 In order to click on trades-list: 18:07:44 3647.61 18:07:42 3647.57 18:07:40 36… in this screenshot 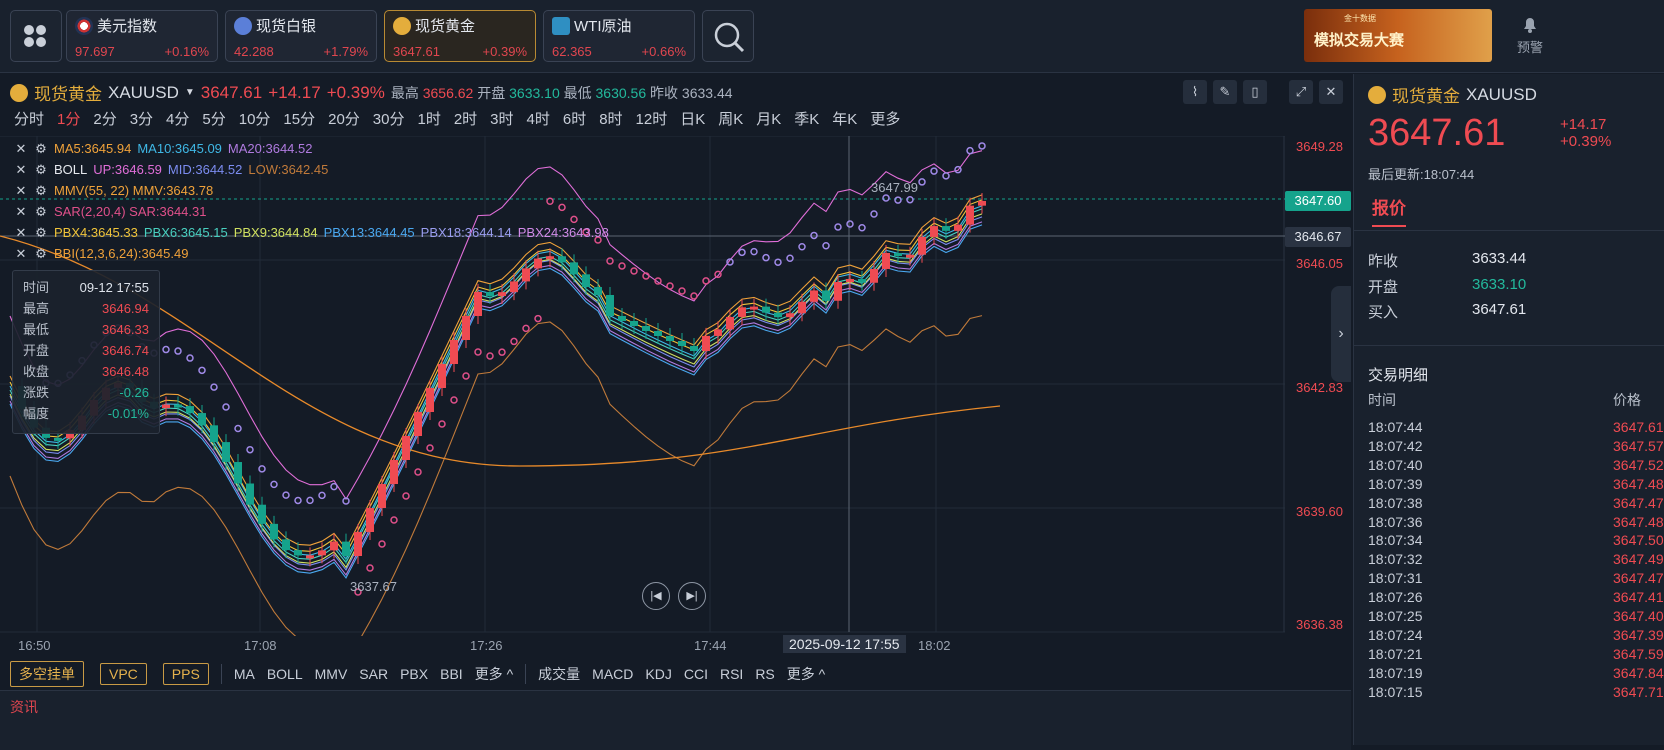, I will do `click(1516, 560)`.